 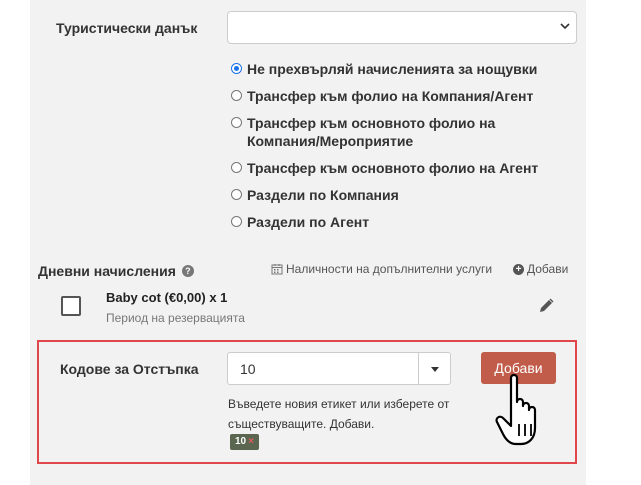 I want to click on radio-transfer-company-agent: Трансфер към фолио на Компания/Агент, so click(x=396, y=96).